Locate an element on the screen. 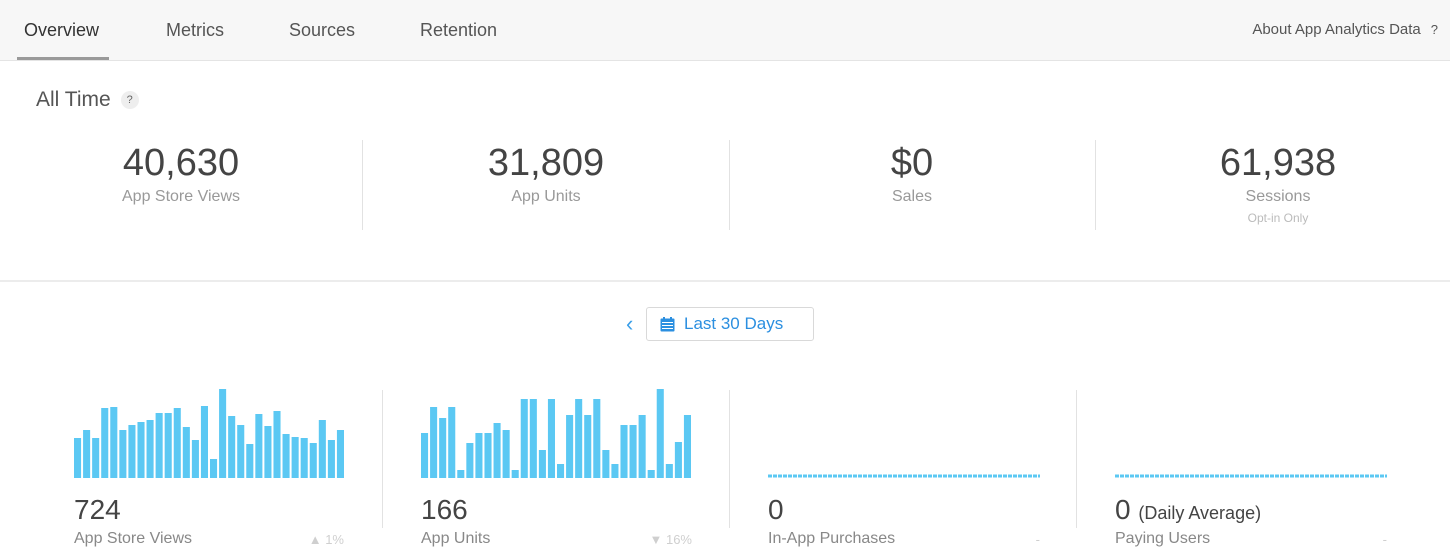  all-time-title: All Time is located at coordinates (73, 99).